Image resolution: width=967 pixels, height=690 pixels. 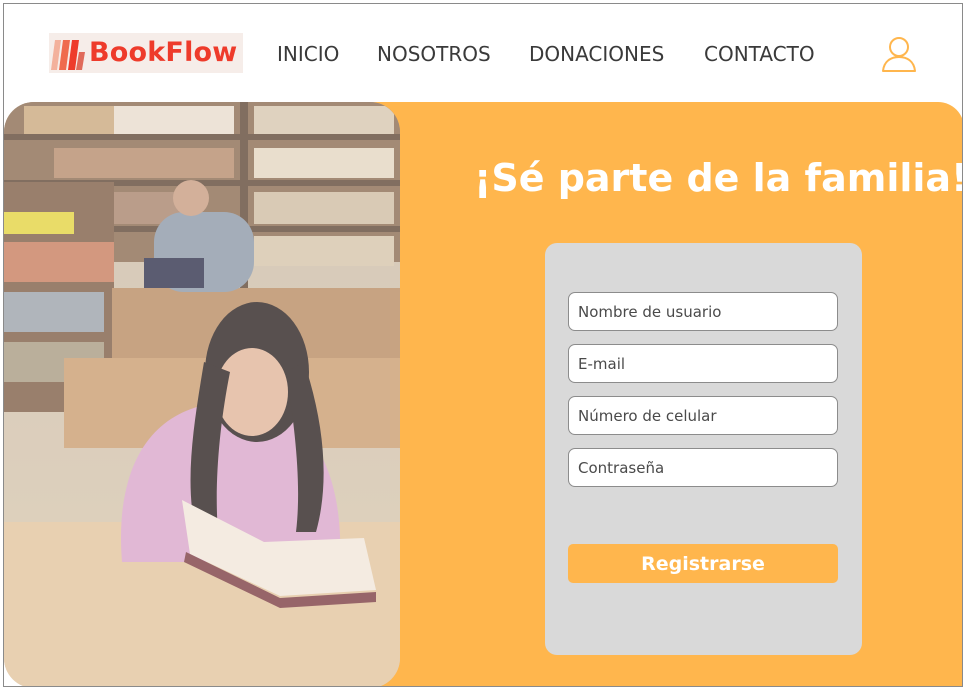 I want to click on phone-input, so click(x=703, y=415).